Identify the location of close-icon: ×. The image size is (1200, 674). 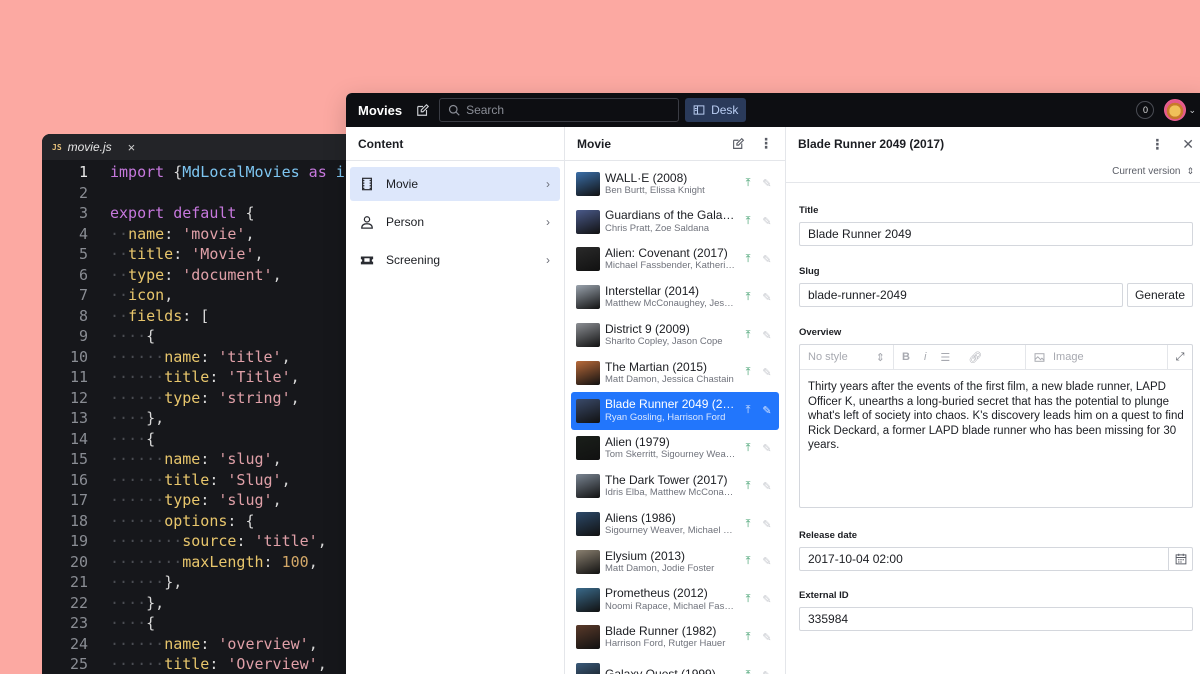
(132, 147).